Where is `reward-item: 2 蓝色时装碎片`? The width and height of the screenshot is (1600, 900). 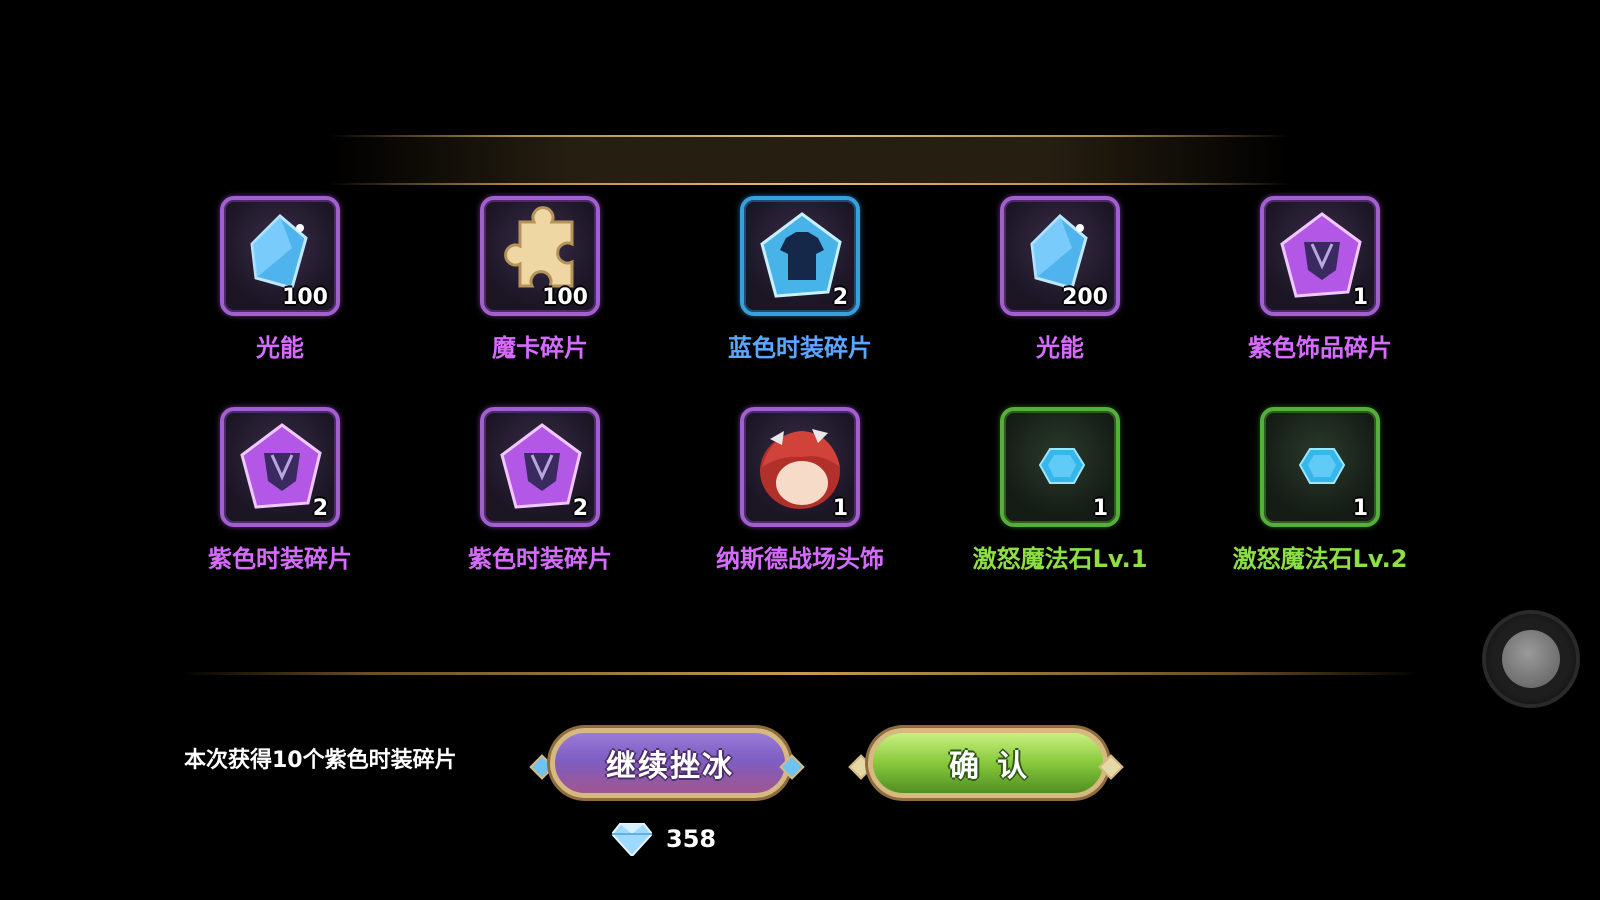 reward-item: 2 蓝色时装碎片 is located at coordinates (800, 279).